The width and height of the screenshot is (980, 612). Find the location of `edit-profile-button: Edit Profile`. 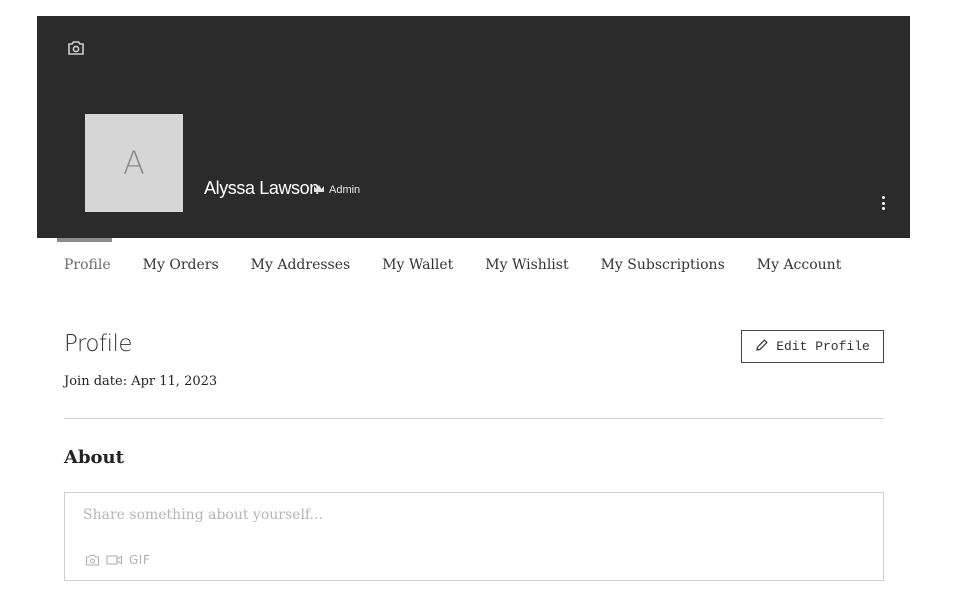

edit-profile-button: Edit Profile is located at coordinates (812, 346).